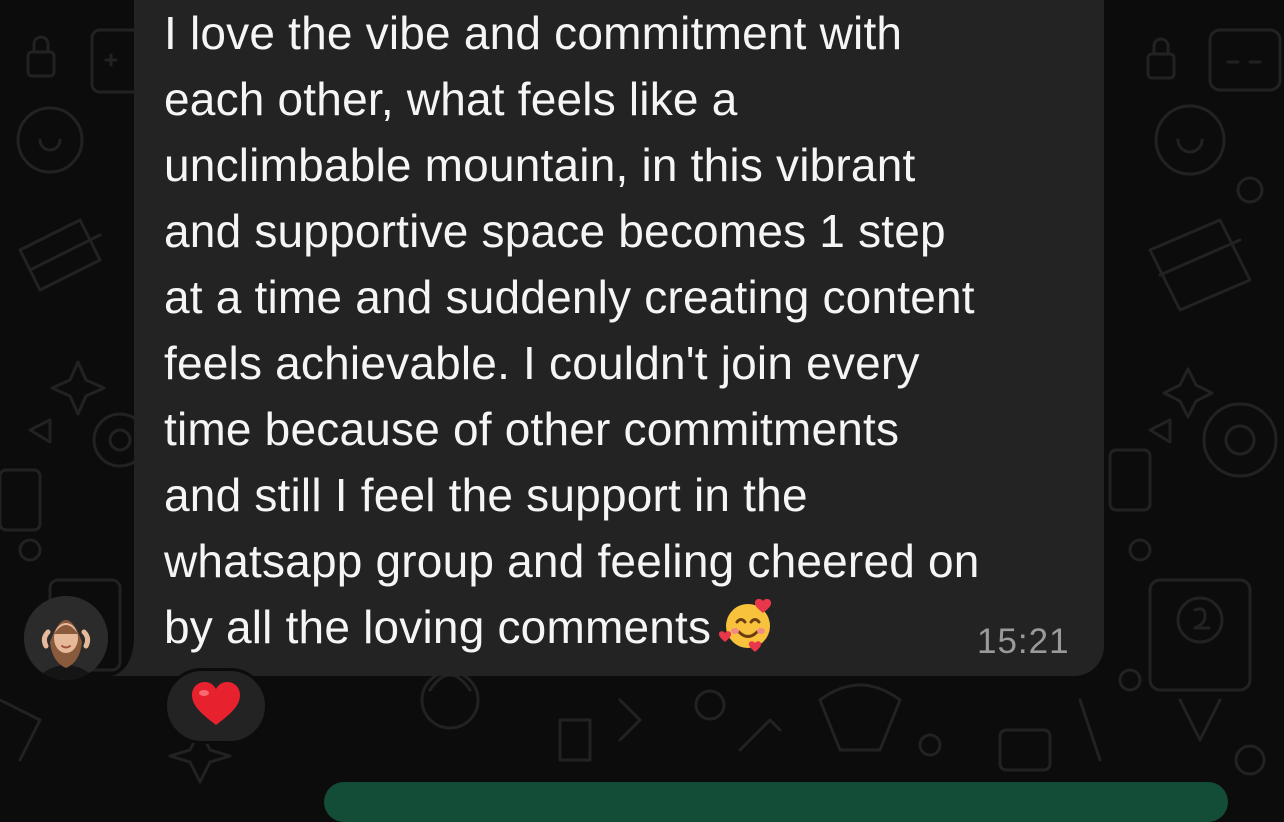 The width and height of the screenshot is (1284, 822). I want to click on message-line-last: by all the loving comments, so click(624, 632).